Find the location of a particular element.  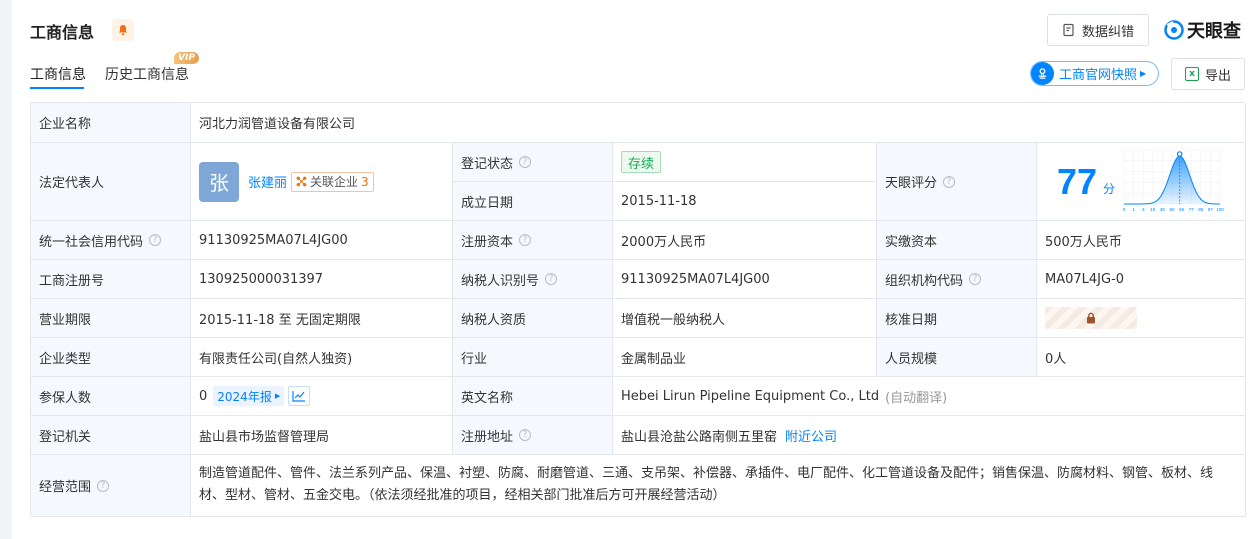

avatar: 张 is located at coordinates (219, 181).